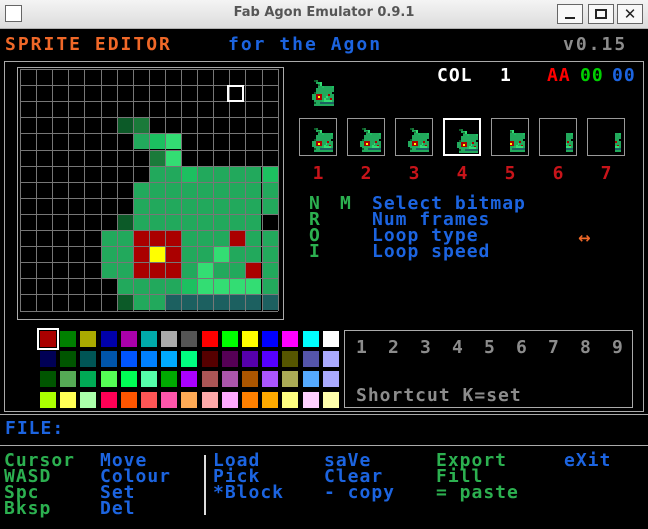 The image size is (648, 529). What do you see at coordinates (522, 348) in the screenshot?
I see `shortcut-slot: 6` at bounding box center [522, 348].